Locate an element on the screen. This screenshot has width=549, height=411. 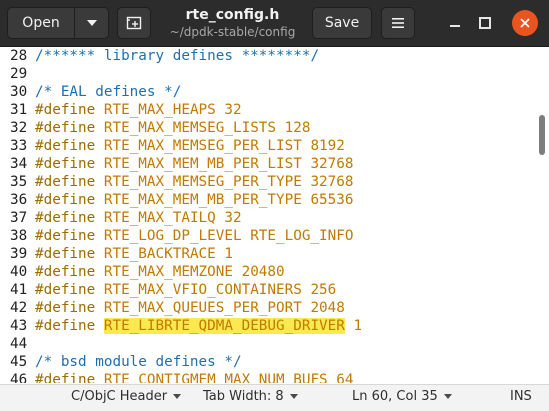
code-token: /****** library defines ********/ is located at coordinates (177, 56).